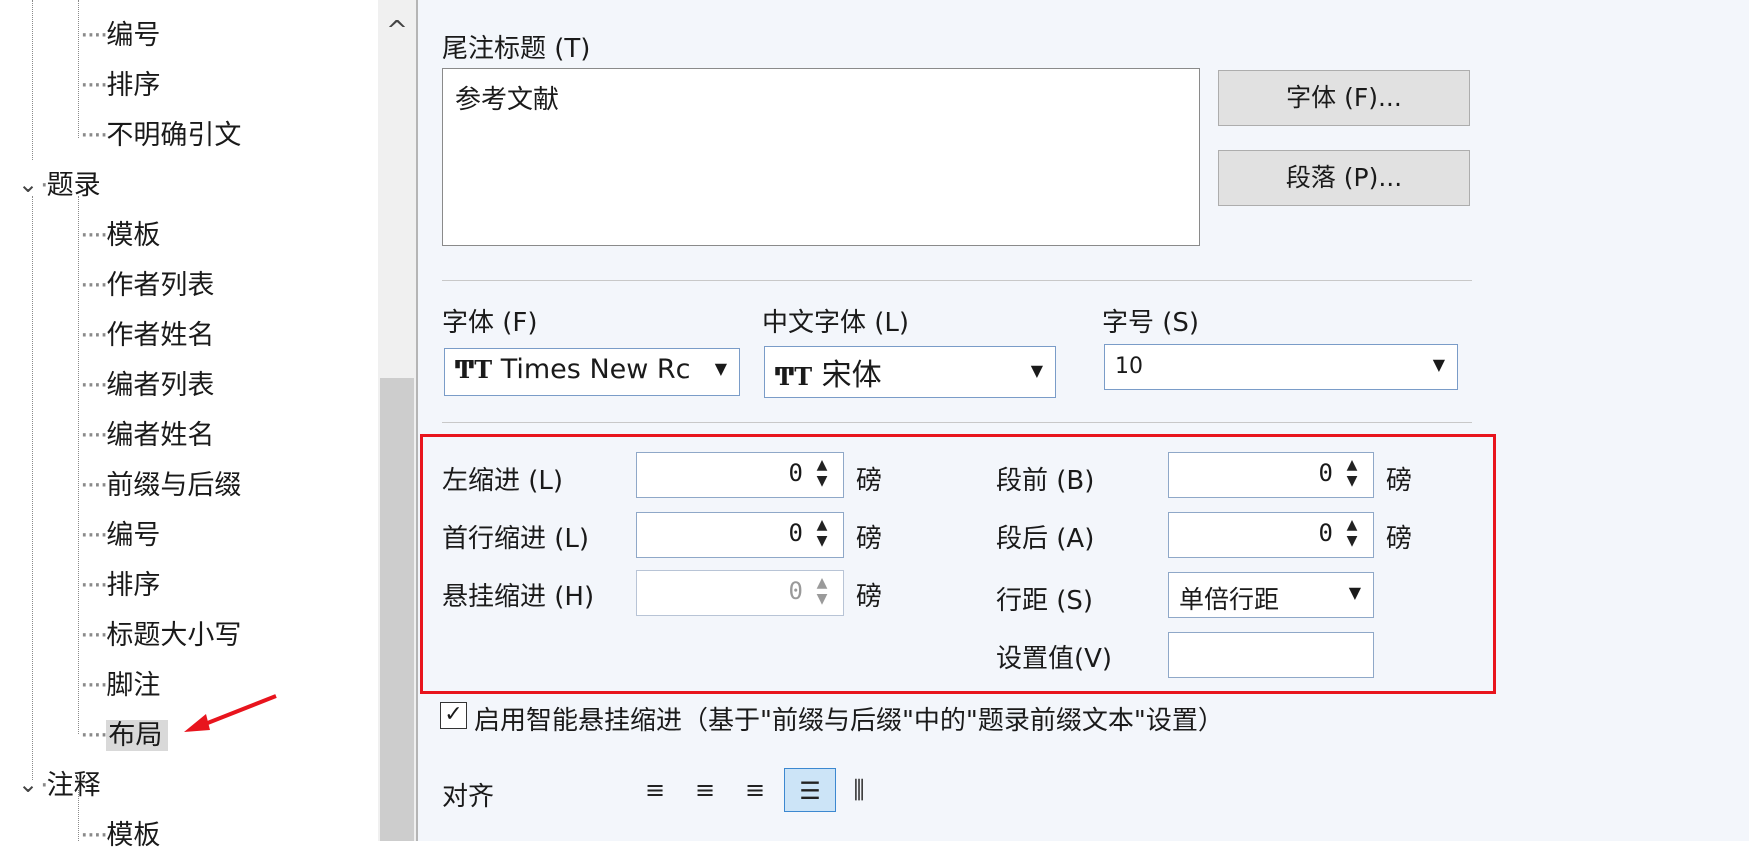 The width and height of the screenshot is (1749, 854). I want to click on endnote-title-label: 尾注标题 (T), so click(516, 49).